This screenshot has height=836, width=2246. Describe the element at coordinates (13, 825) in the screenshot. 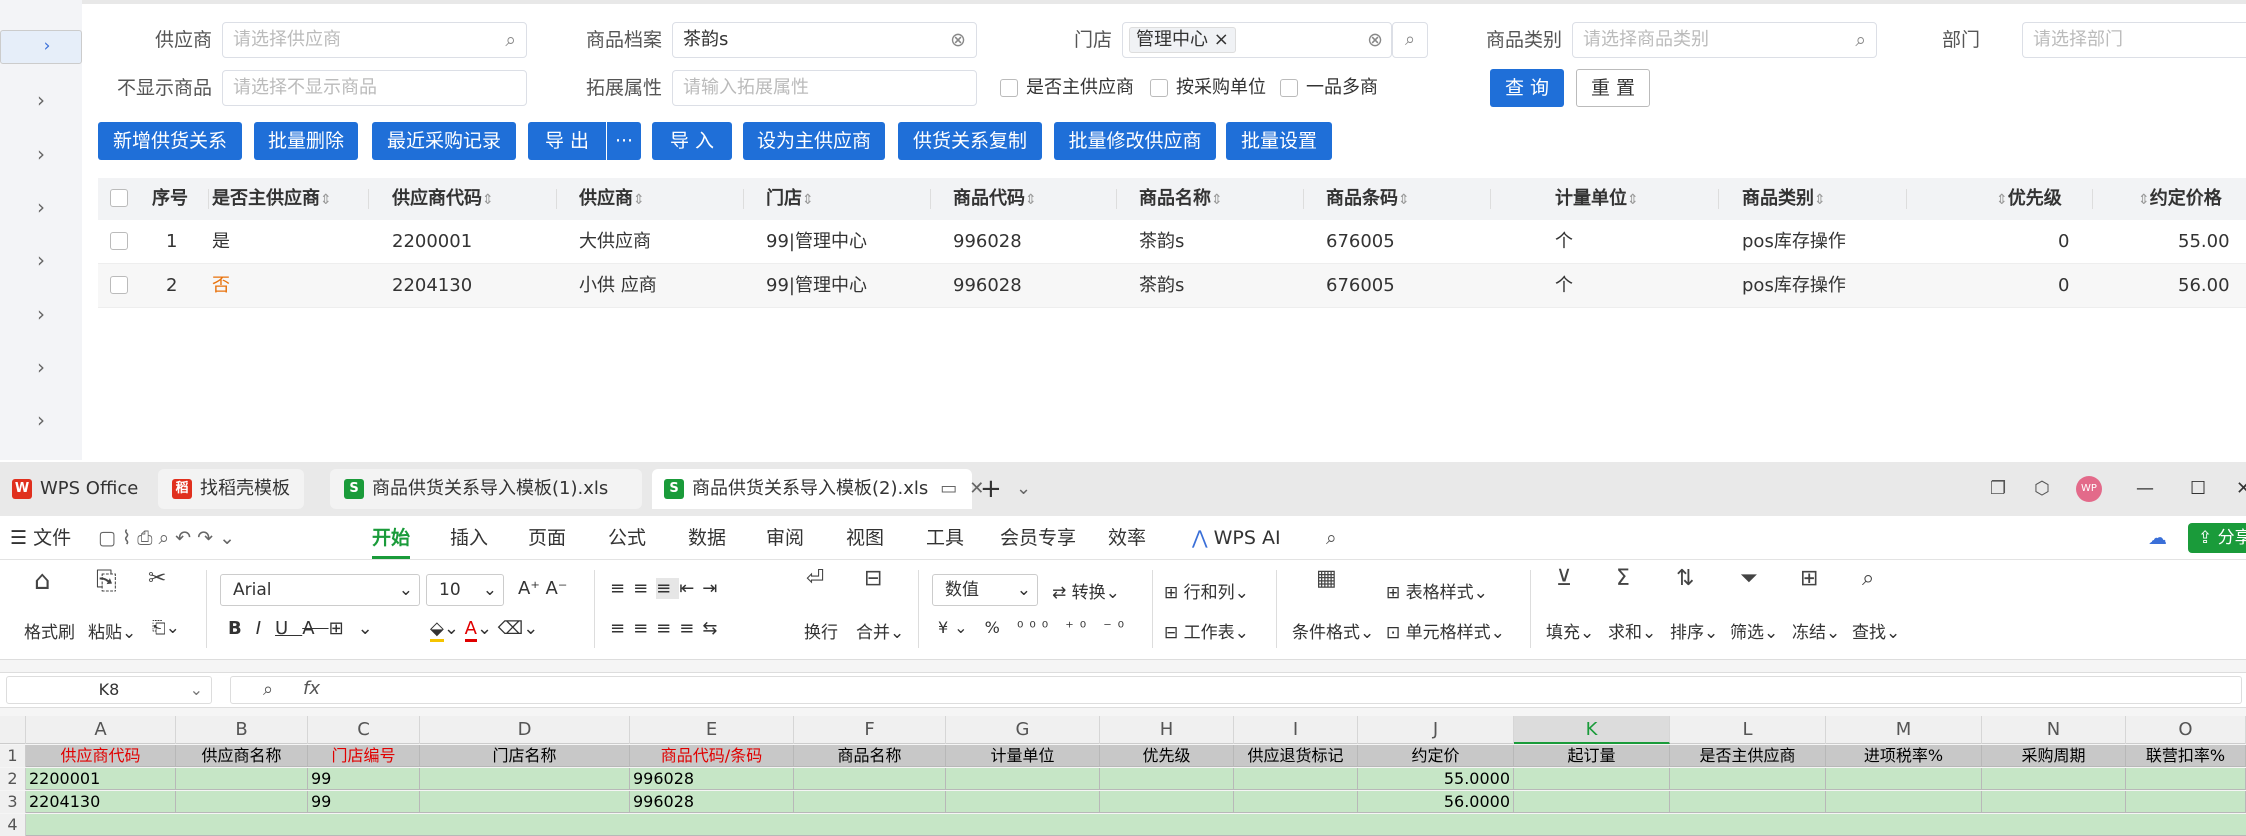

I see `row-header: 4` at that location.